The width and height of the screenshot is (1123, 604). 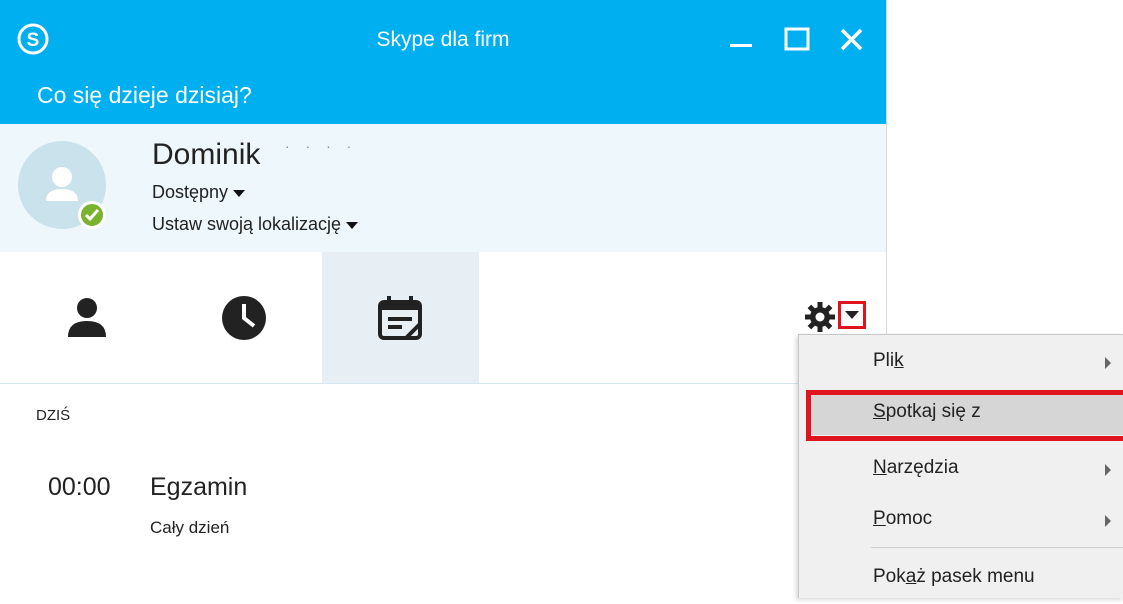 I want to click on options-gear-icon, so click(x=820, y=317).